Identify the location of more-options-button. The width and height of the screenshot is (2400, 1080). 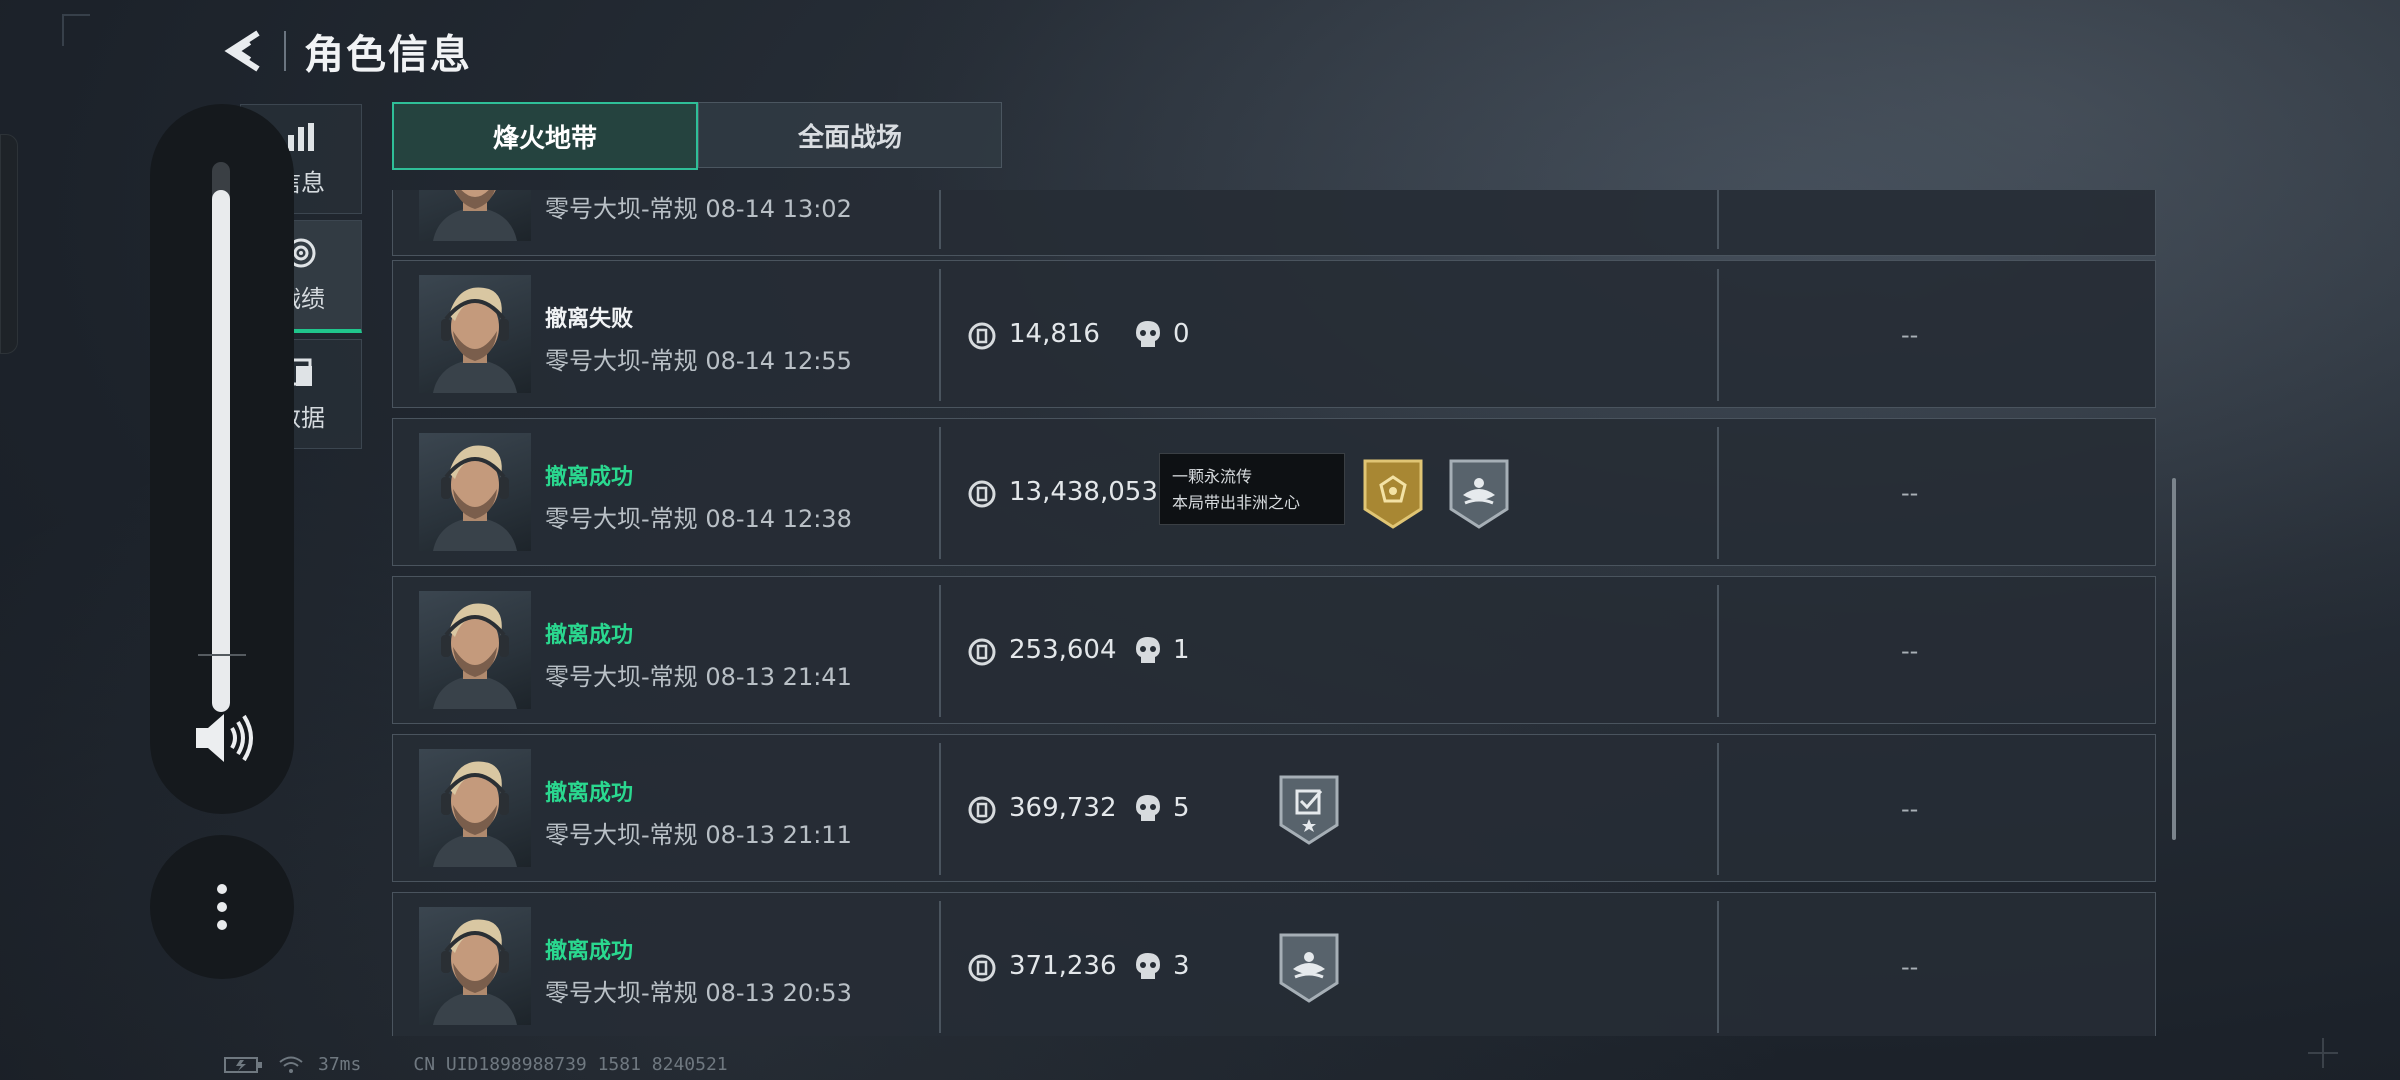
(222, 907).